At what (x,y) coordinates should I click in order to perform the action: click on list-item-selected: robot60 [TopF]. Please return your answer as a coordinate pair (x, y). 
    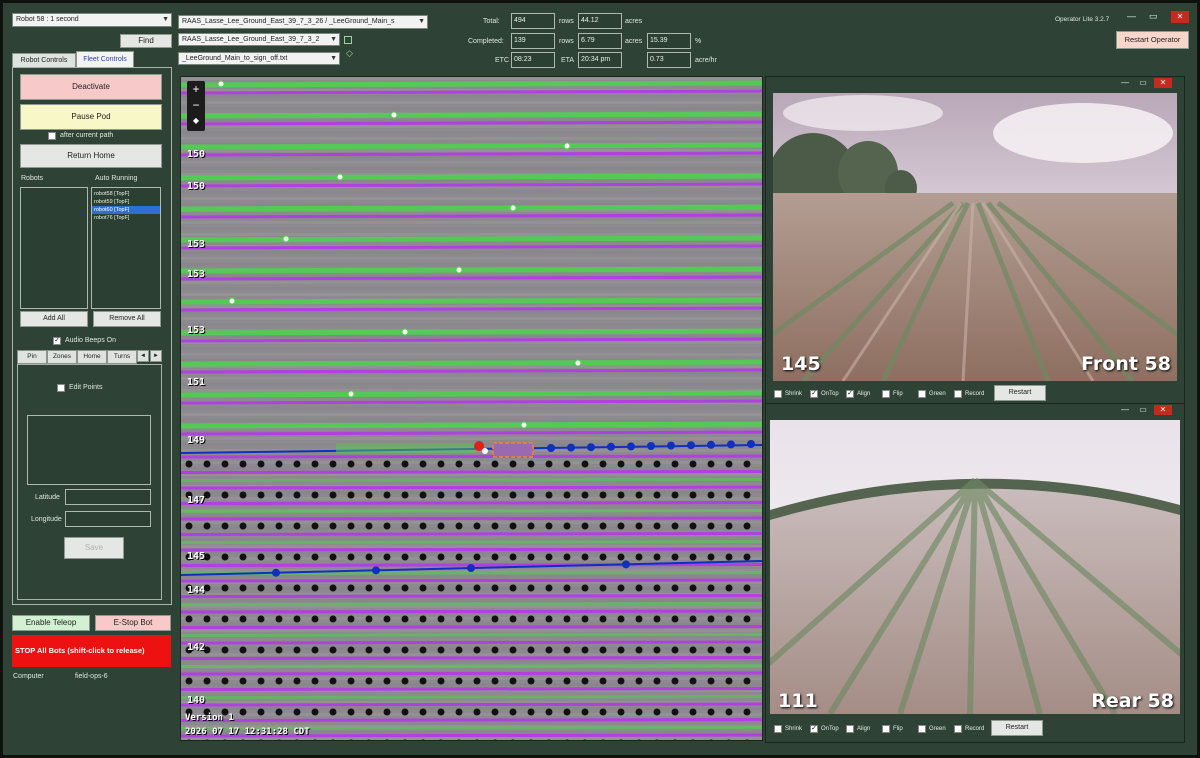
    Looking at the image, I should click on (126, 210).